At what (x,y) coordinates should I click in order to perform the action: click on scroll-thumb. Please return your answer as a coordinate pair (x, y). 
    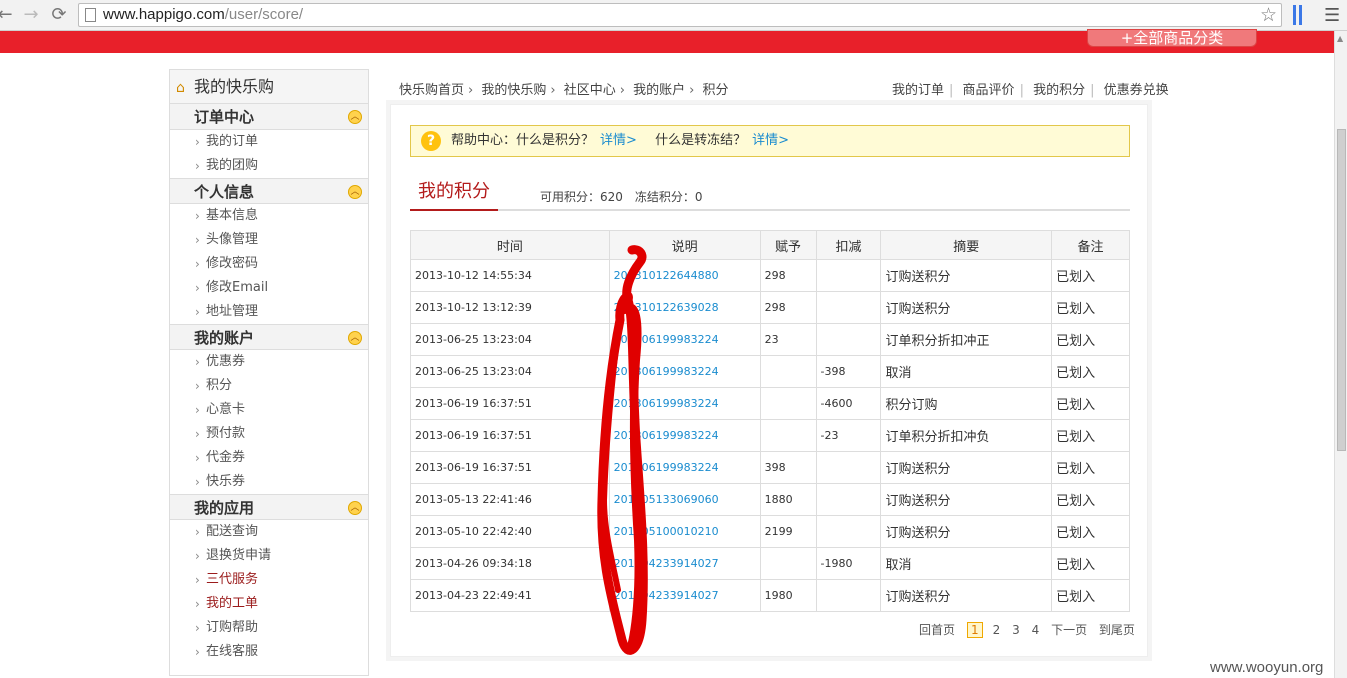
    Looking at the image, I should click on (1341, 290).